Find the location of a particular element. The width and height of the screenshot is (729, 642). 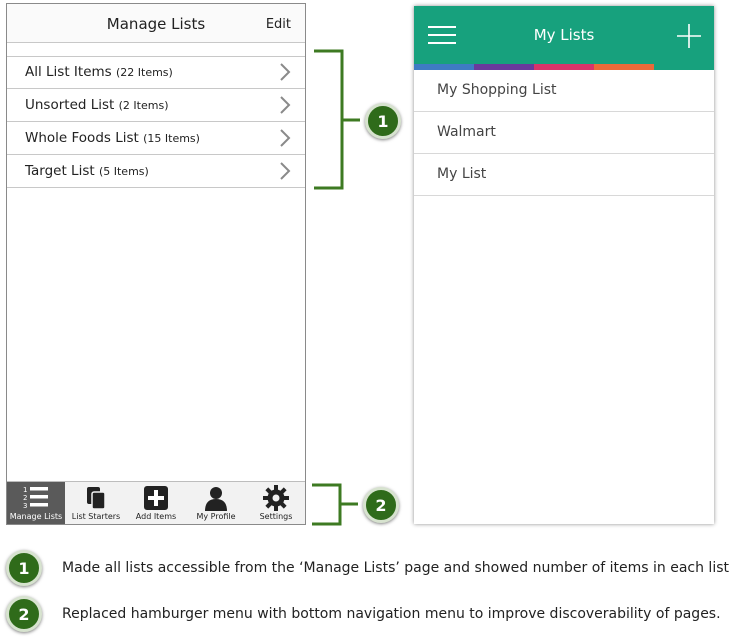

tab-manage-lists: 1 2 3 Manage Lists is located at coordinates (36, 503).